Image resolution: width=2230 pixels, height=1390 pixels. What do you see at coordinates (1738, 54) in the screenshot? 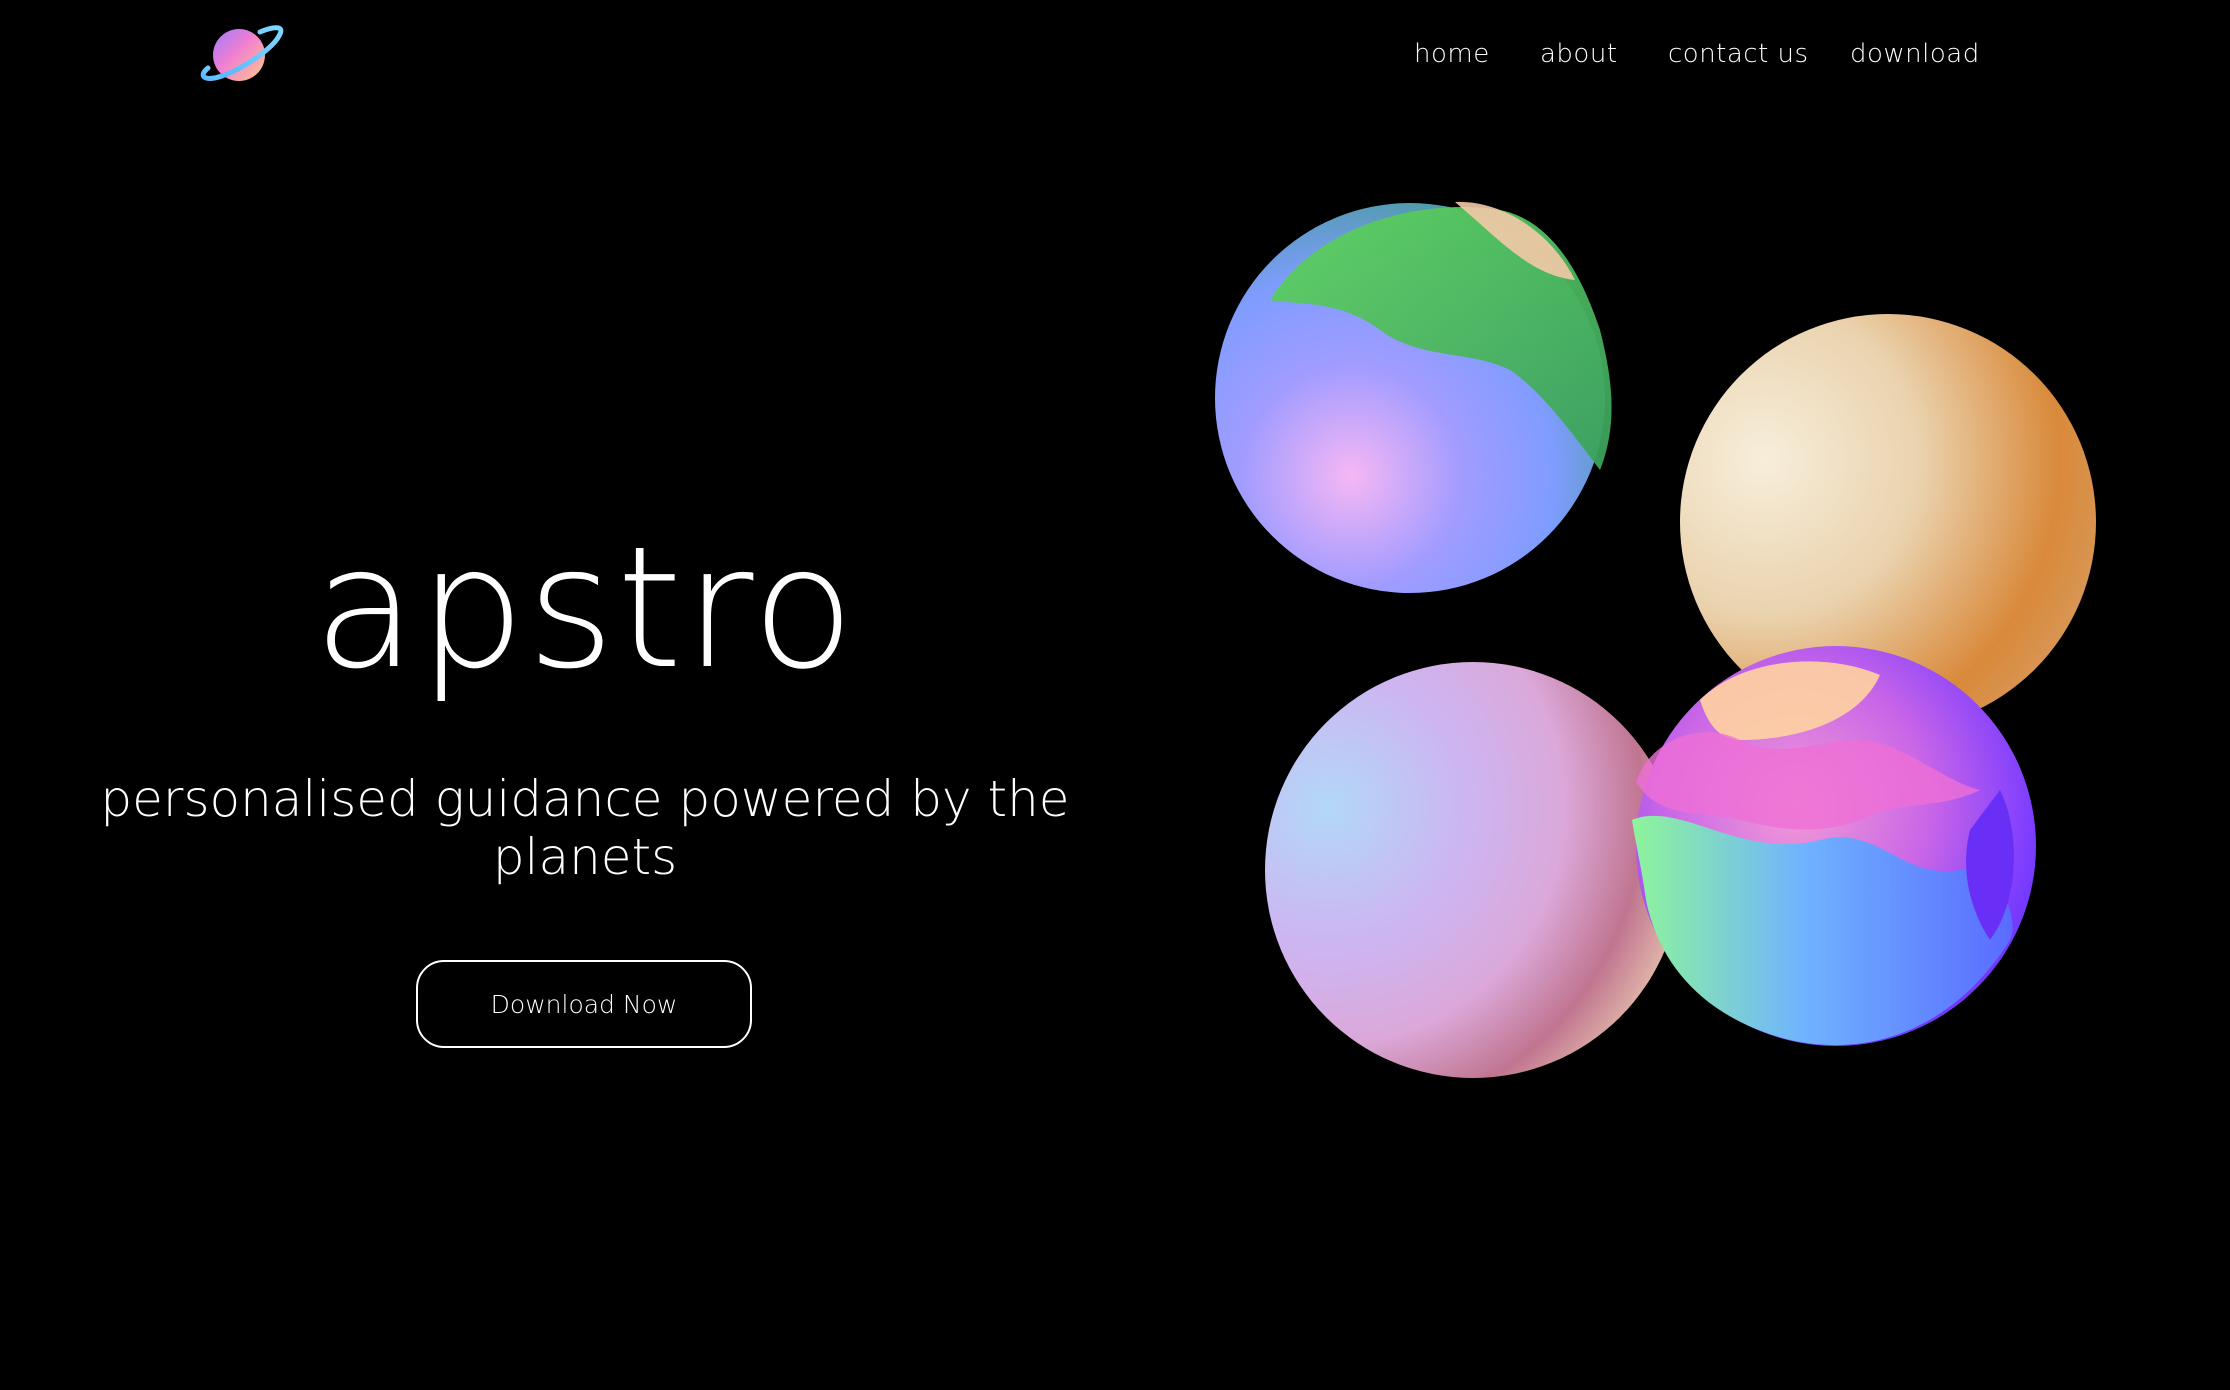
I see `nav-link-contact-us: contact us` at bounding box center [1738, 54].